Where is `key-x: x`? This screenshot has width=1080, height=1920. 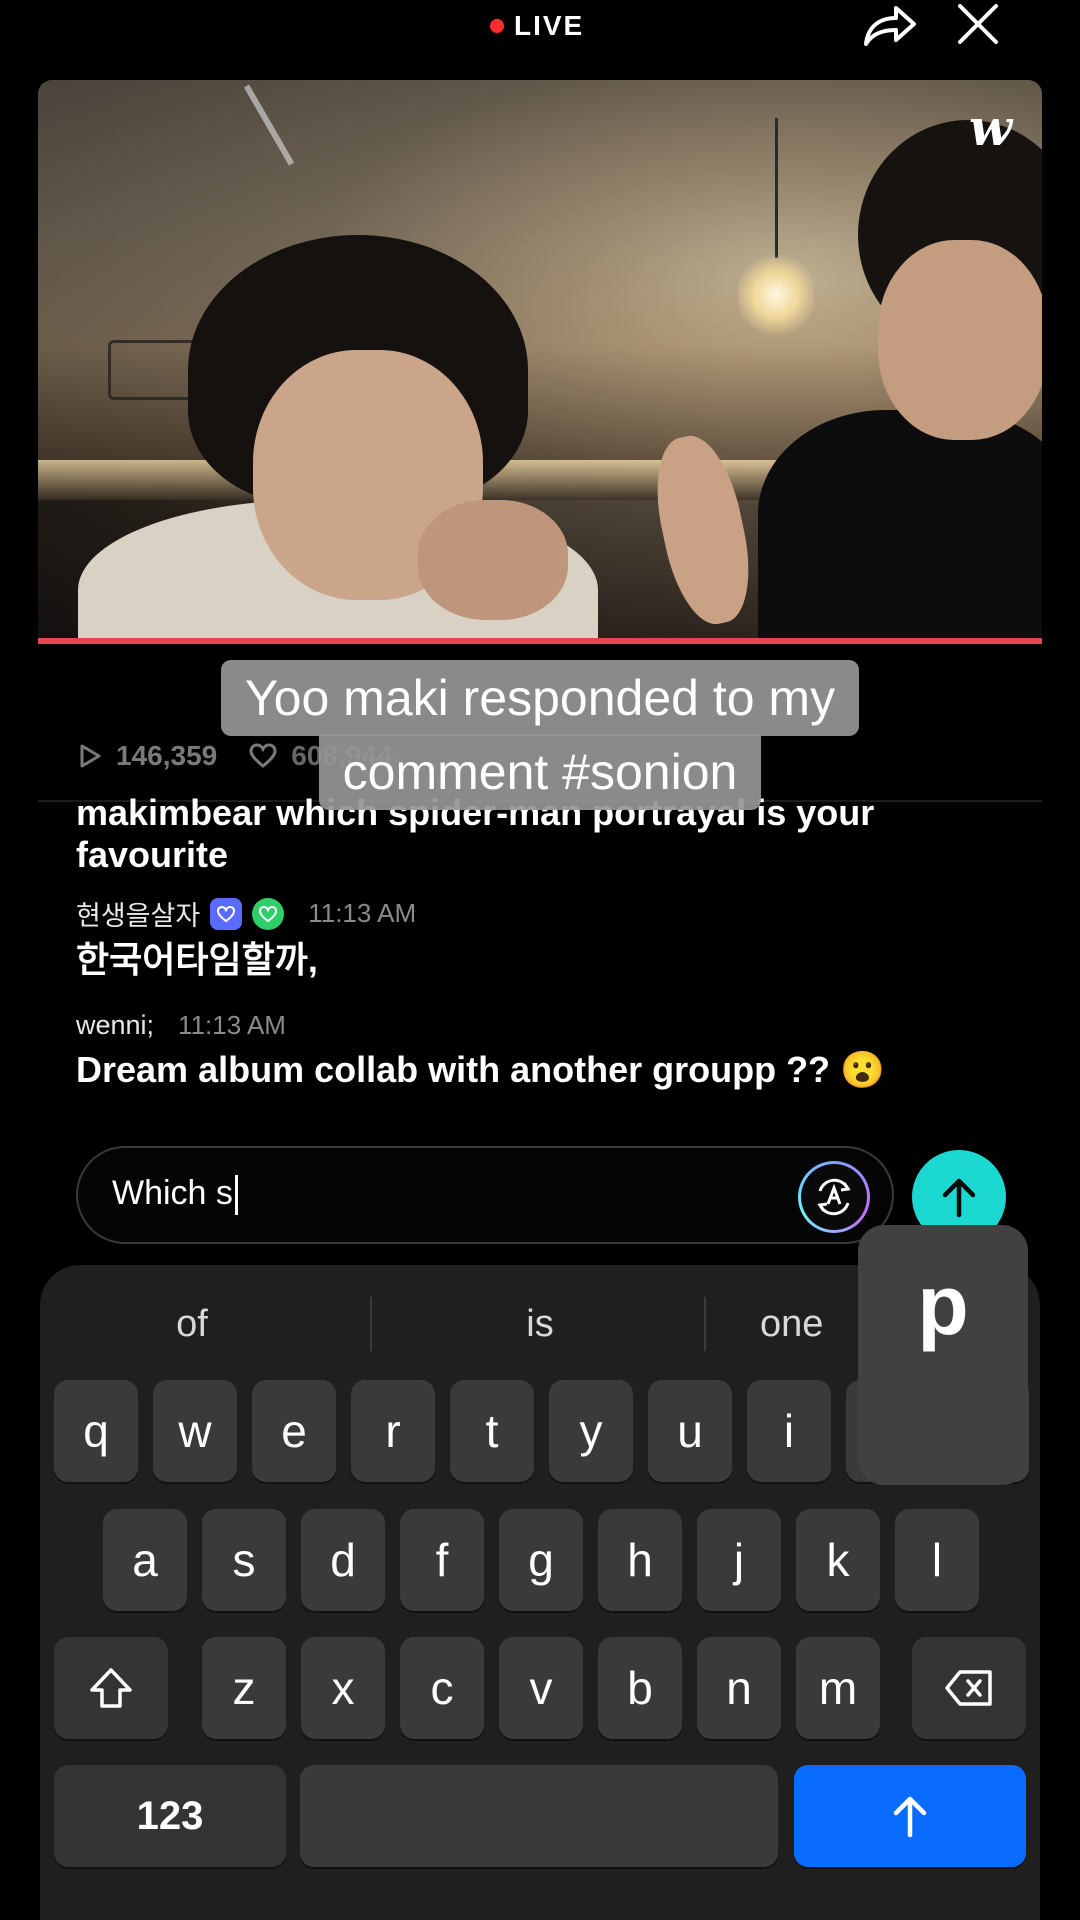
key-x: x is located at coordinates (343, 1688).